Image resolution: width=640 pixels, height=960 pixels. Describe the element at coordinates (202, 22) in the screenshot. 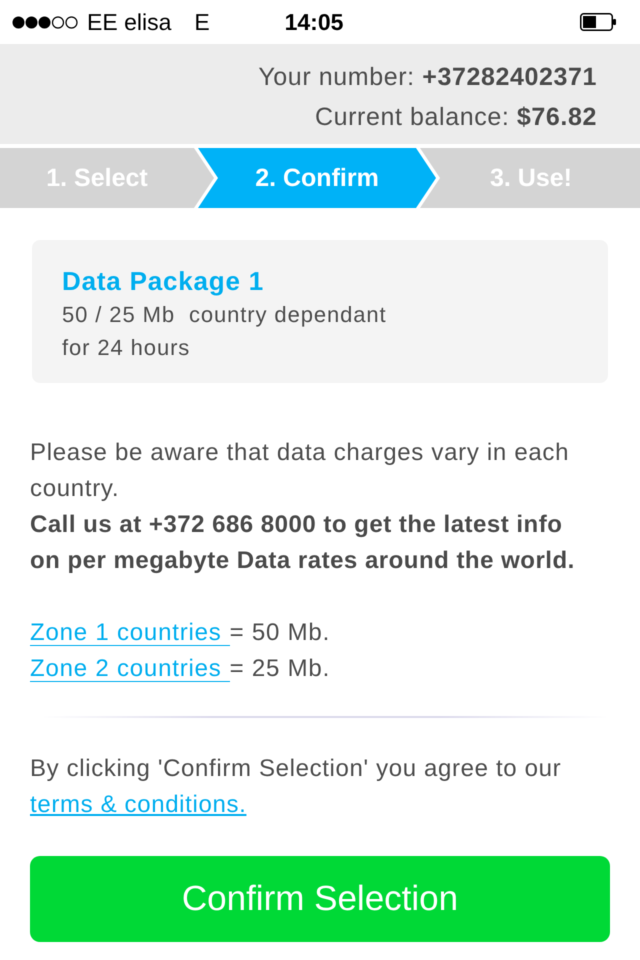

I see `network-type: E` at that location.